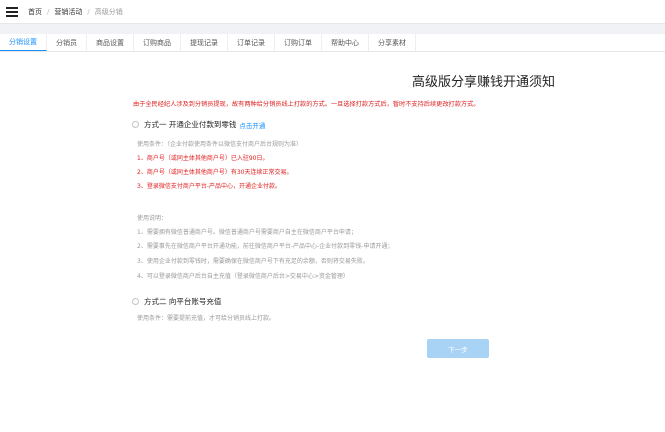 The image size is (665, 432). I want to click on menu-icon, so click(12, 11).